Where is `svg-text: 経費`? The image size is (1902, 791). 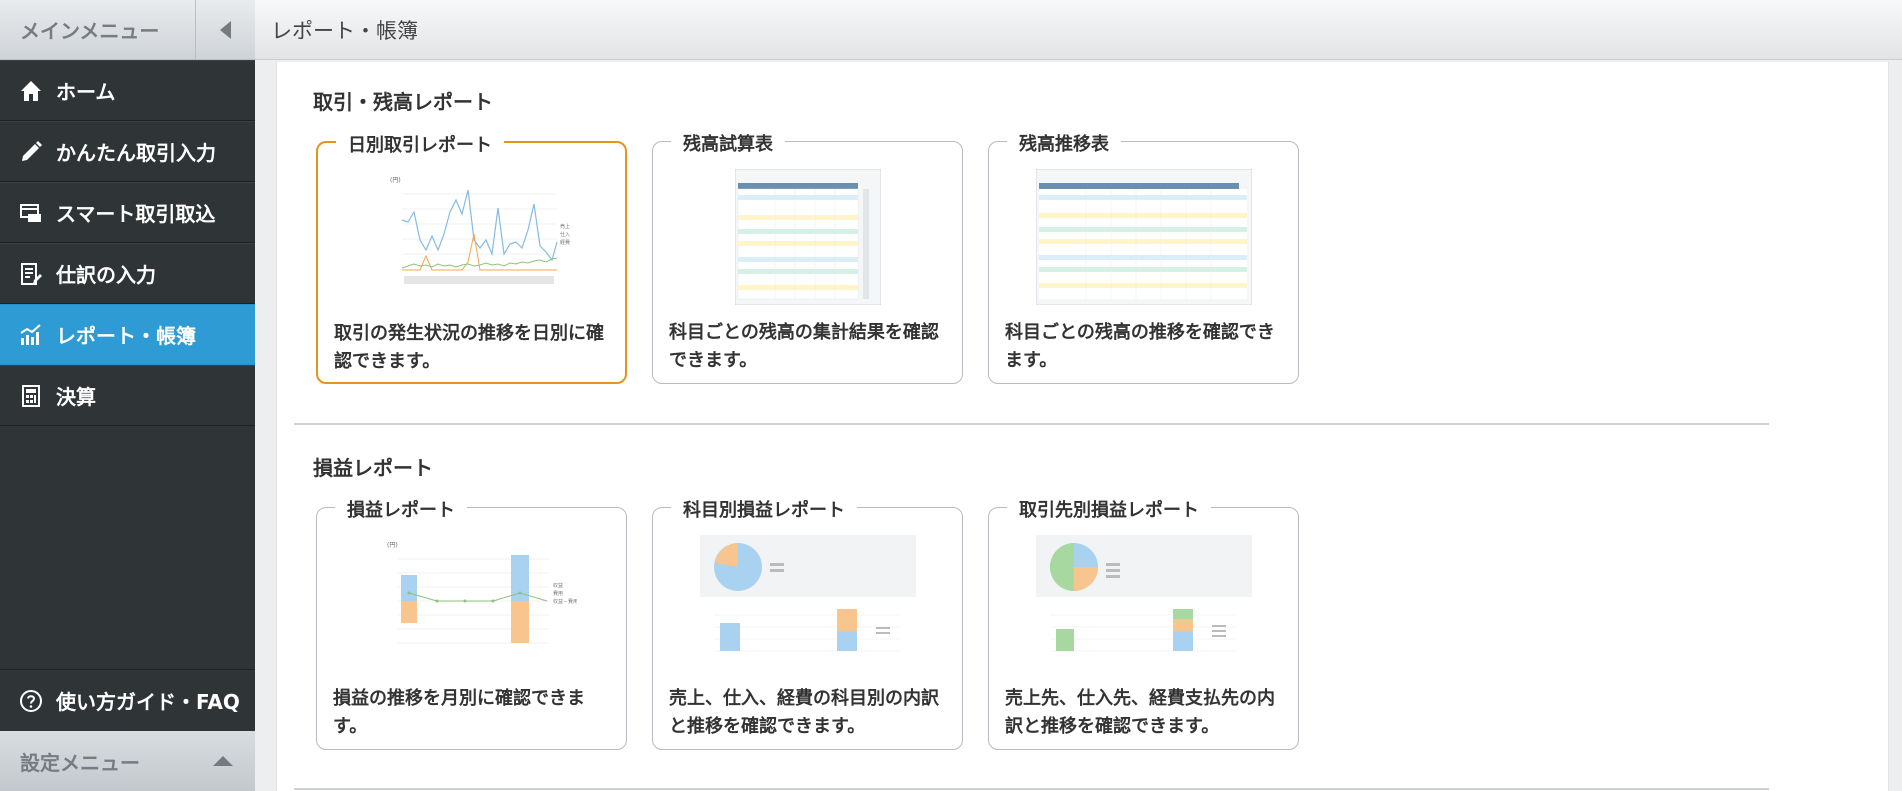 svg-text: 経費 is located at coordinates (565, 242).